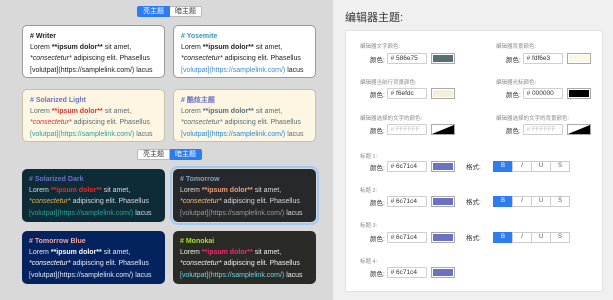  I want to click on selection-text-label: 编辑器选择的文字的颜色:, so click(391, 119).